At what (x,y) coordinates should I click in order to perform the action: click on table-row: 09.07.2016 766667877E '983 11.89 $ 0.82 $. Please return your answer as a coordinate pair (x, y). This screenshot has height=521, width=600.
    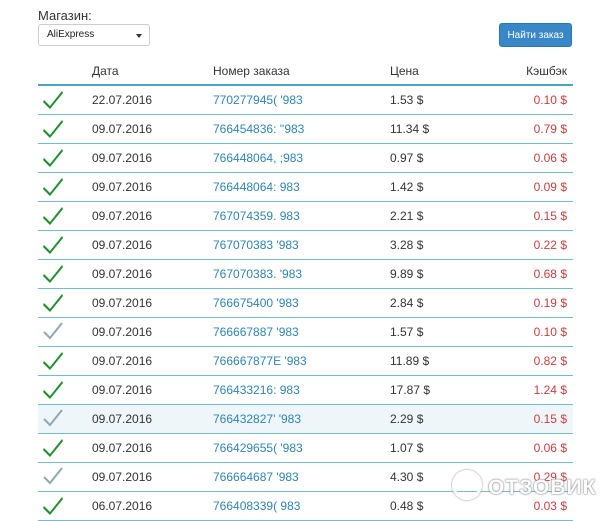
    Looking at the image, I should click on (305, 361).